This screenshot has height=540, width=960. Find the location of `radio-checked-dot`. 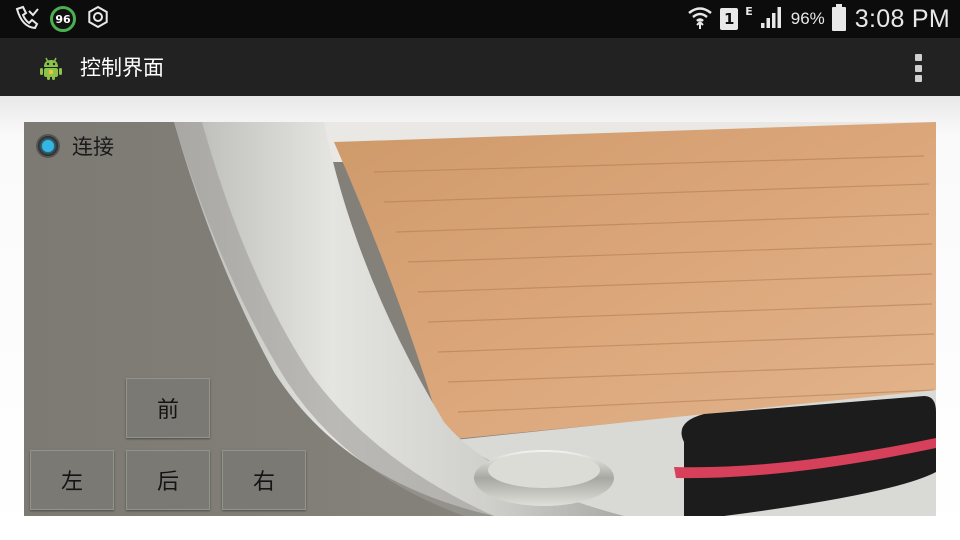

radio-checked-dot is located at coordinates (48, 146).